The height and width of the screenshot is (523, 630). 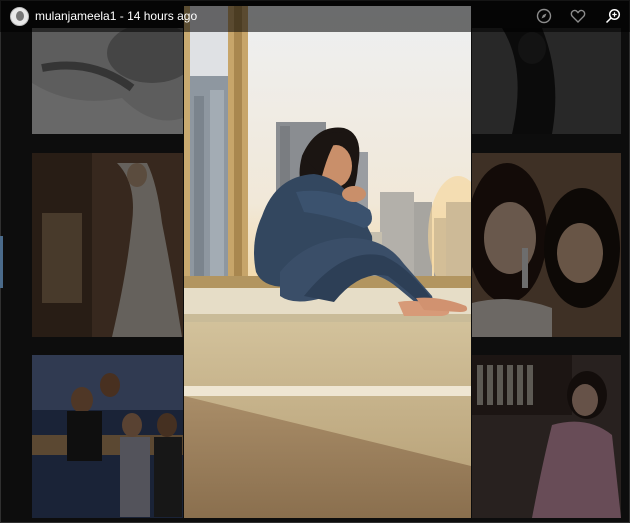 What do you see at coordinates (544, 16) in the screenshot?
I see `compass-icon` at bounding box center [544, 16].